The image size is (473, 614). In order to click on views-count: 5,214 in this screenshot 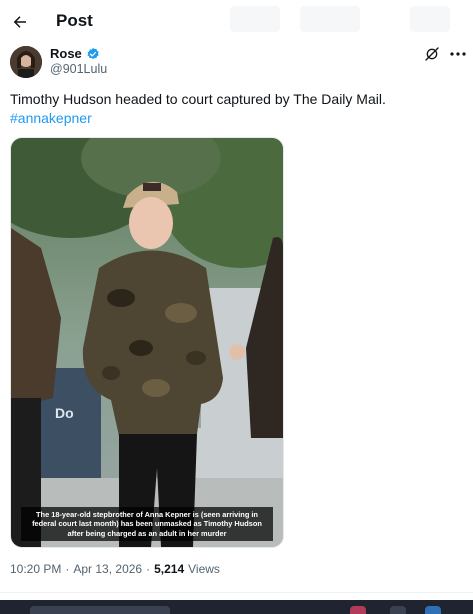, I will do `click(169, 569)`.